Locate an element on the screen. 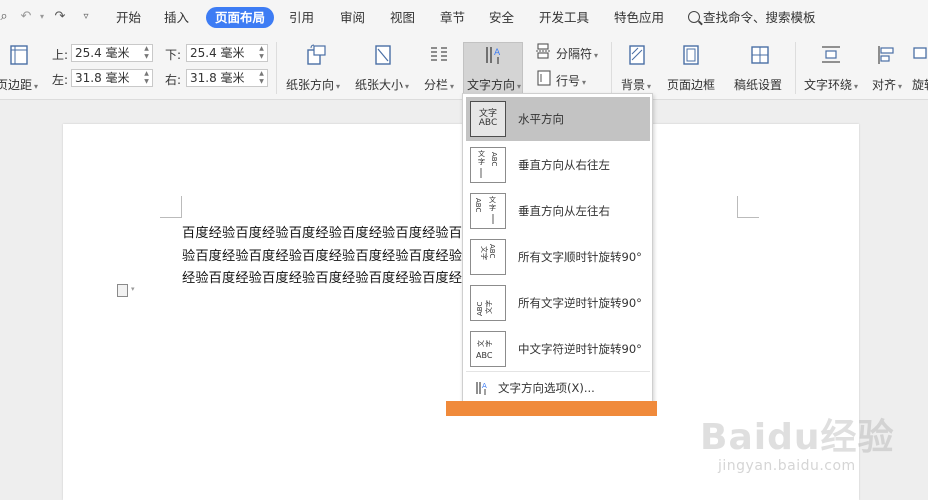 The image size is (928, 500). margins-icon is located at coordinates (19, 55).